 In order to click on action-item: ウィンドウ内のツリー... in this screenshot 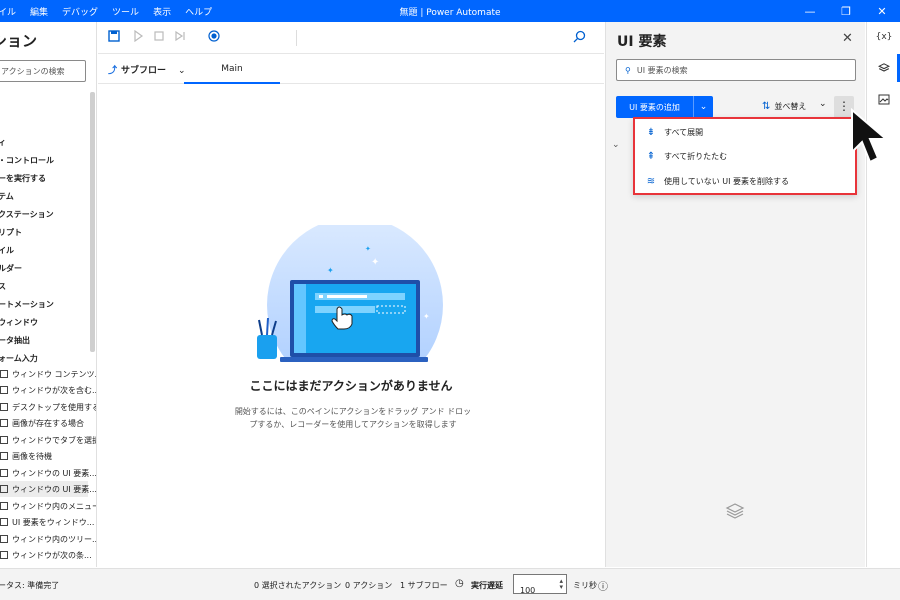, I will do `click(48, 539)`.